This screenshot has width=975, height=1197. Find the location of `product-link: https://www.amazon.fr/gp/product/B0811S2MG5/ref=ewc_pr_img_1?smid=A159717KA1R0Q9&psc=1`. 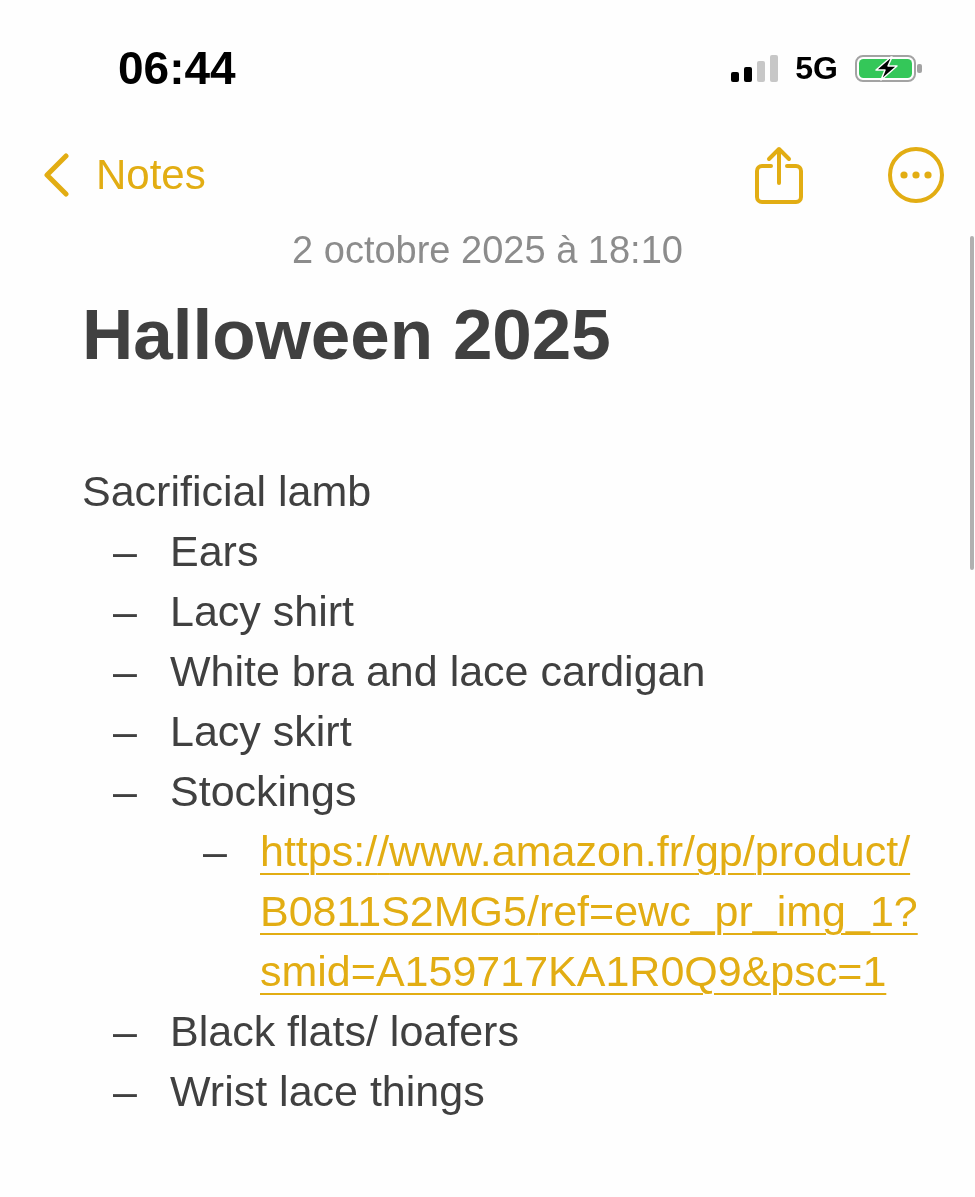

product-link: https://www.amazon.fr/gp/product/B0811S2MG5/ref=ewc_pr_img_1?smid=A159717KA1R0Q9&psc=1 is located at coordinates (602, 911).